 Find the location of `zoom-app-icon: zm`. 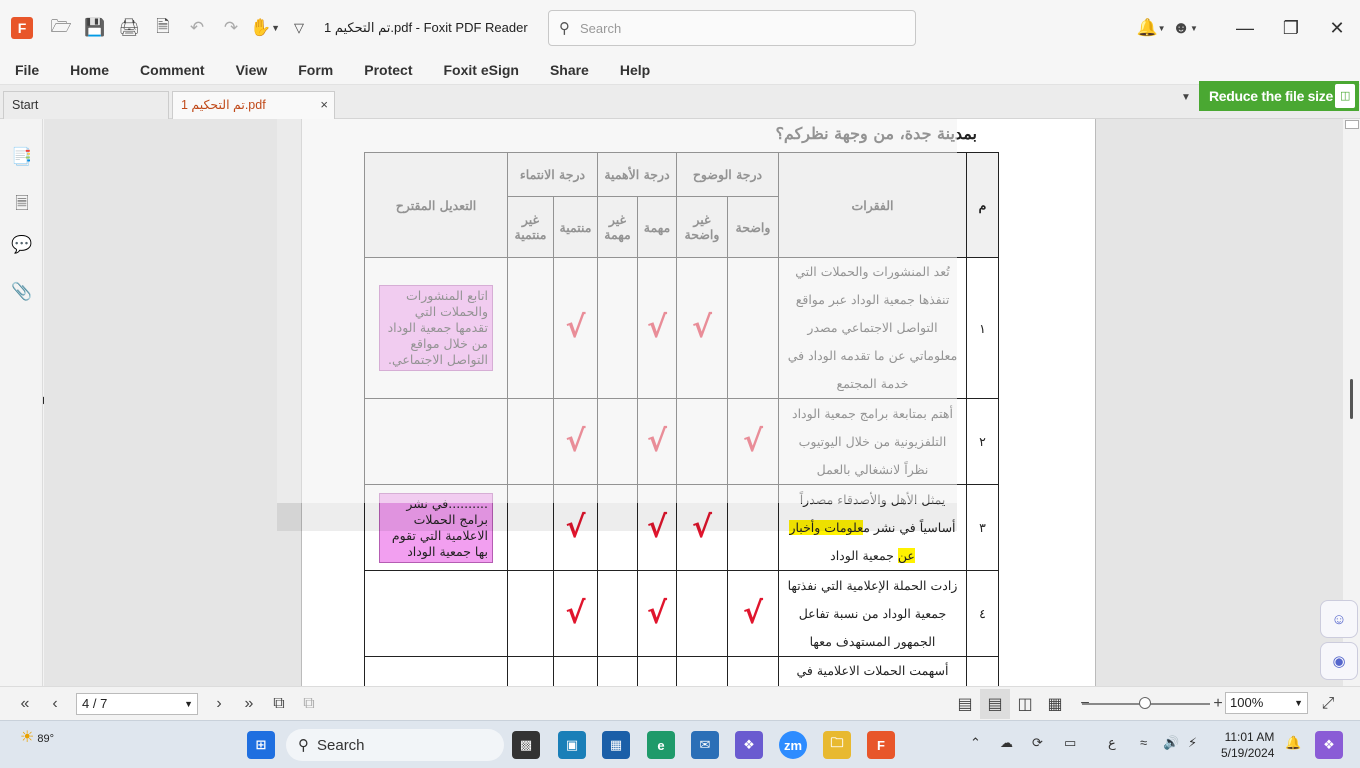

zoom-app-icon: zm is located at coordinates (793, 745).